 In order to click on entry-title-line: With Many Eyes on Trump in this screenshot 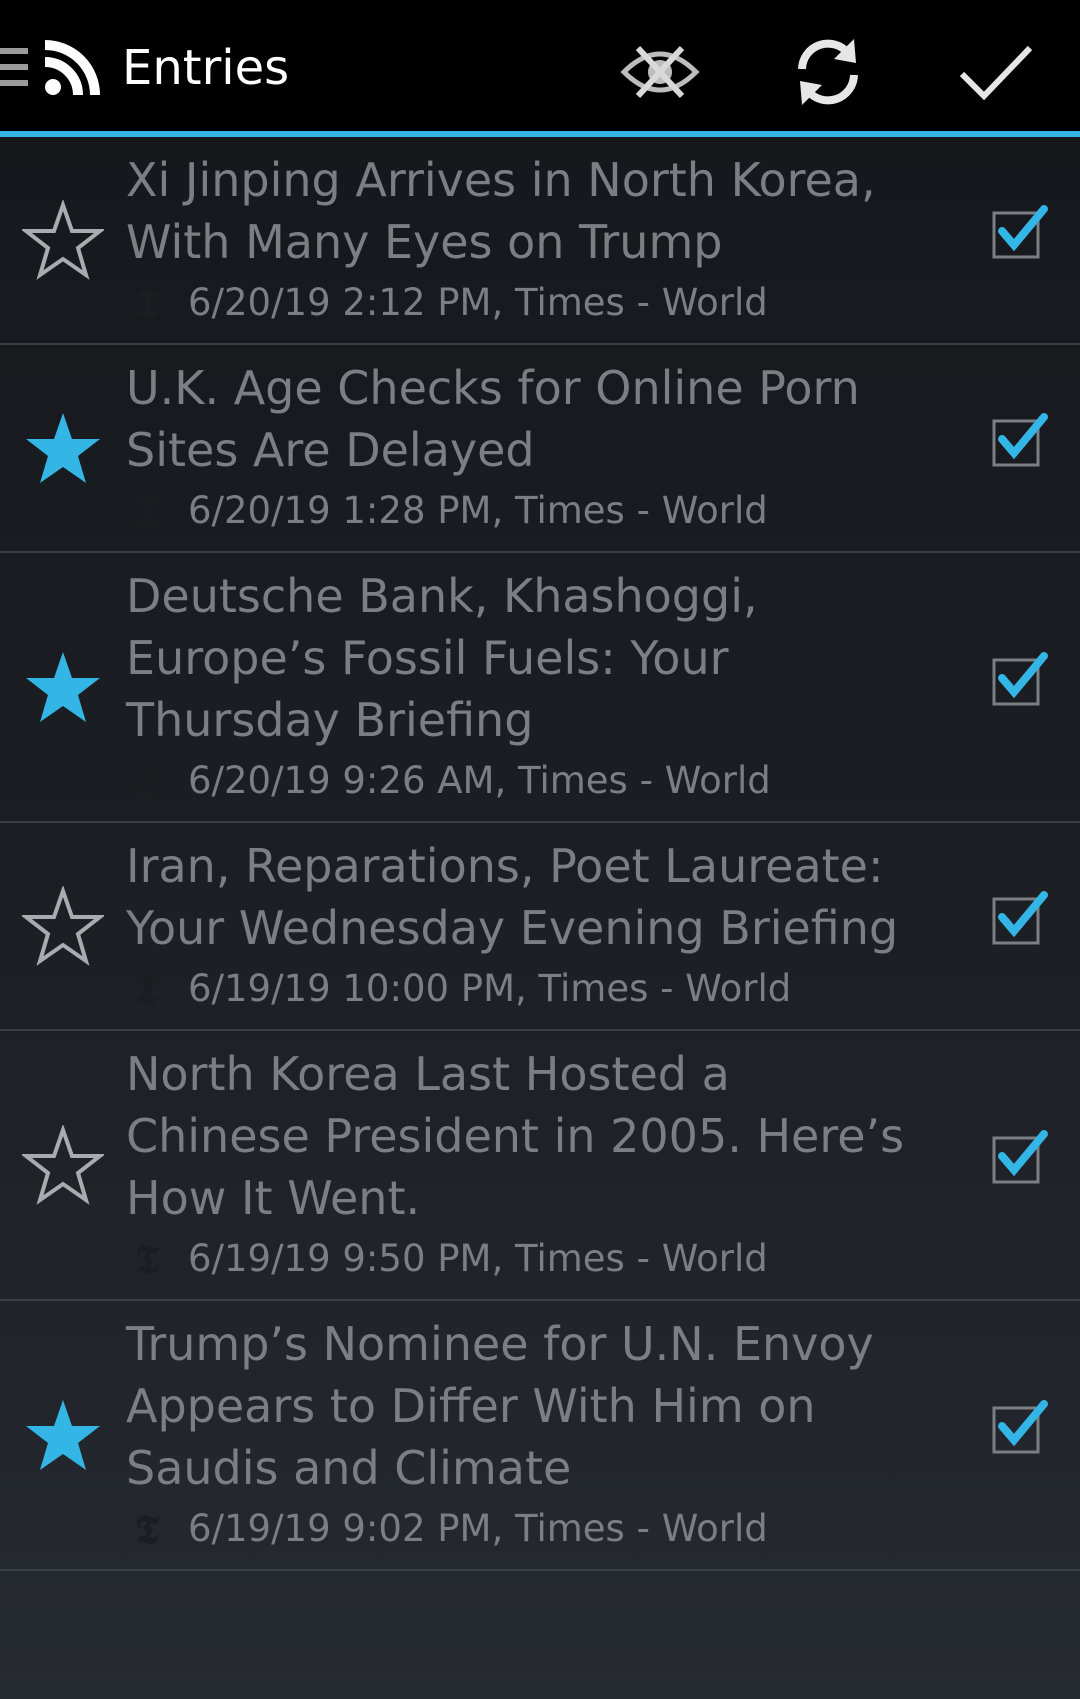, I will do `click(424, 242)`.